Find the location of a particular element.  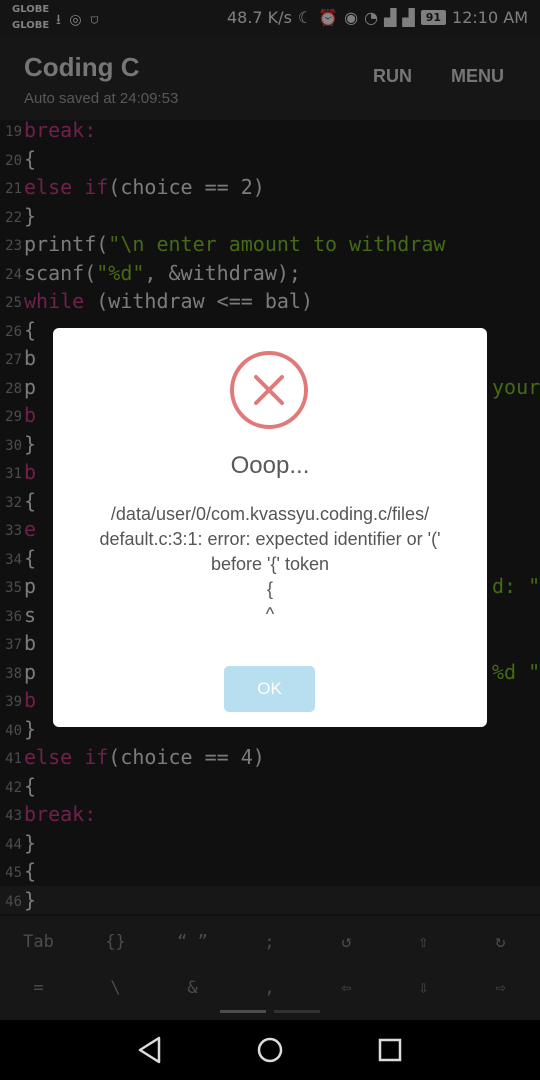

error-icon is located at coordinates (269, 390).